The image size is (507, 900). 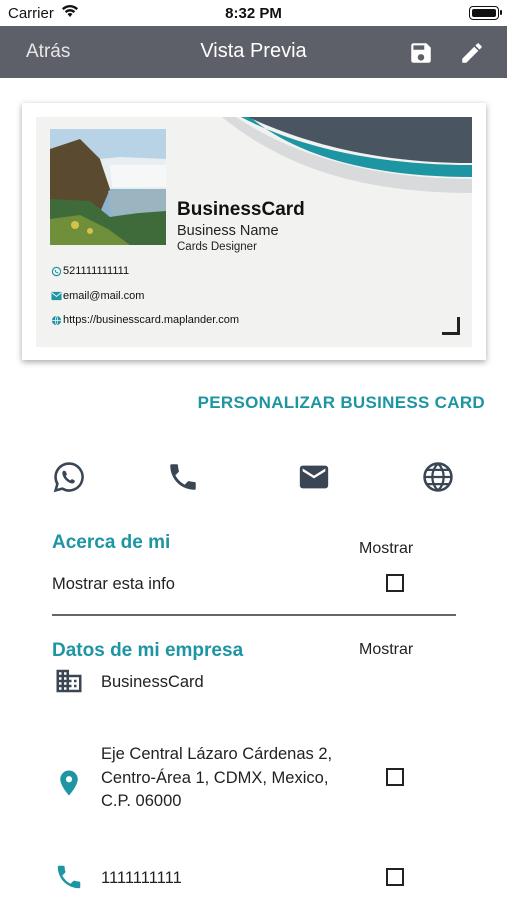 I want to click on company-address-line3: C.P. 06000, so click(x=141, y=801).